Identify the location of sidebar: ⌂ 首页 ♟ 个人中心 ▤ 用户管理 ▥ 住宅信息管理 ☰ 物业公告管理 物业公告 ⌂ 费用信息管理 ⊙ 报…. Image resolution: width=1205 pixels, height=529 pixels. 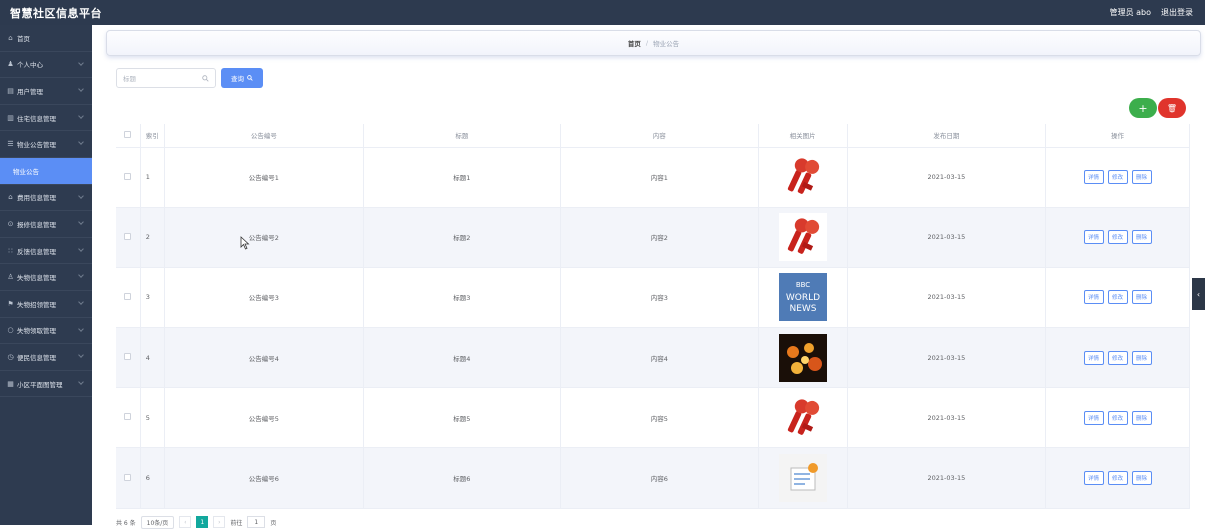
(46, 275).